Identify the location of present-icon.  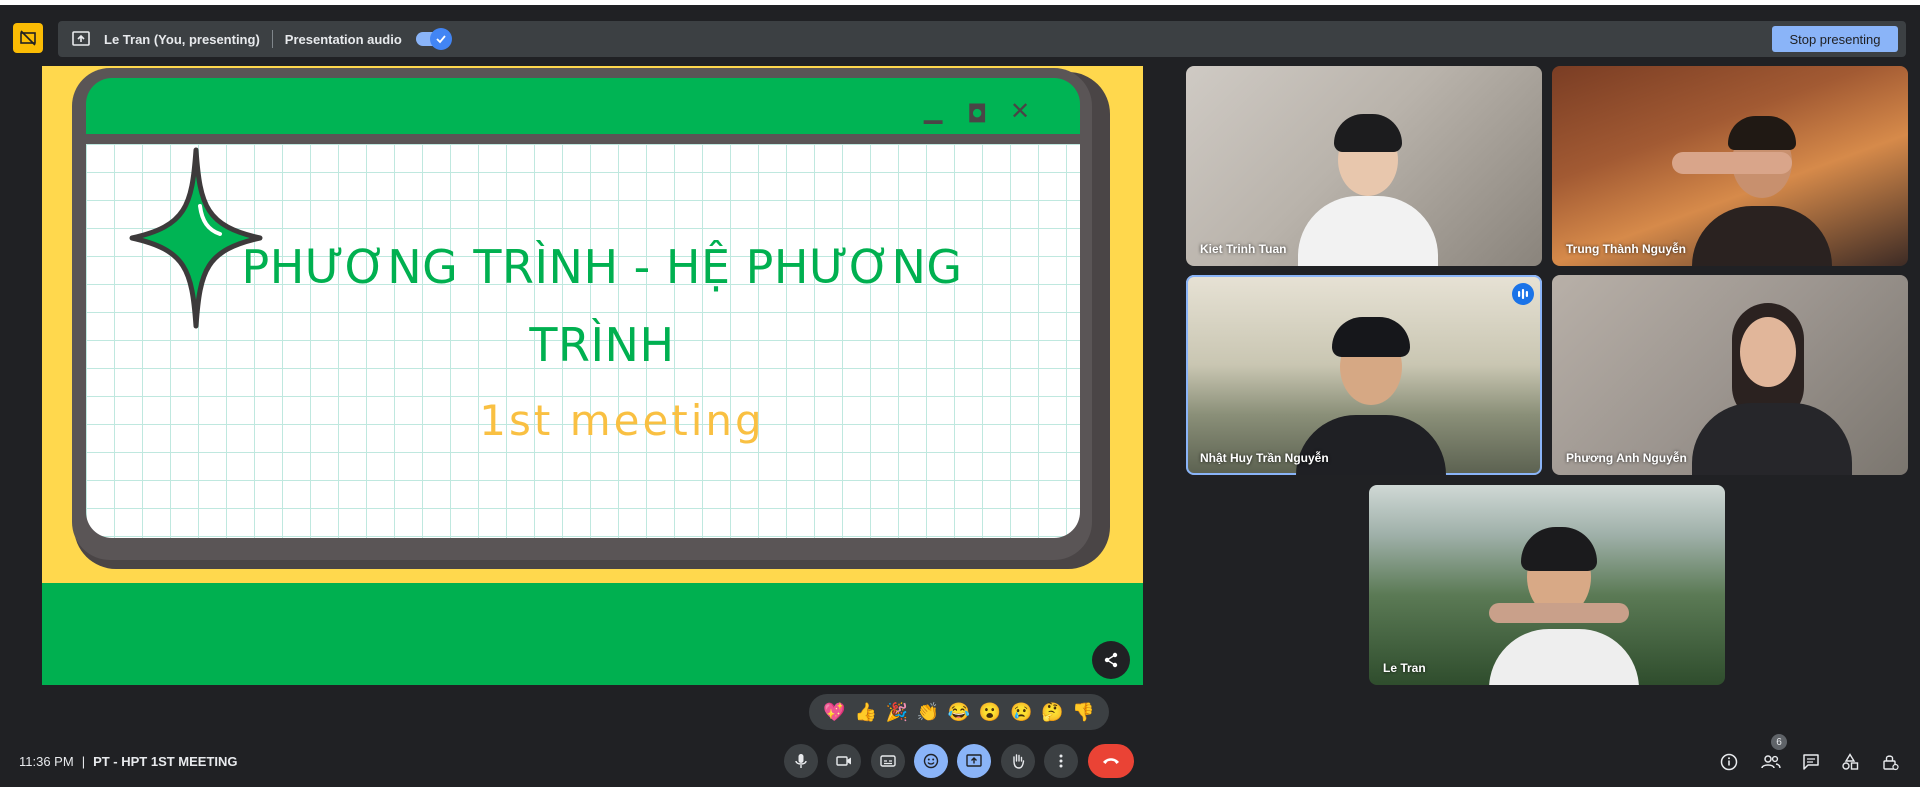
(974, 760).